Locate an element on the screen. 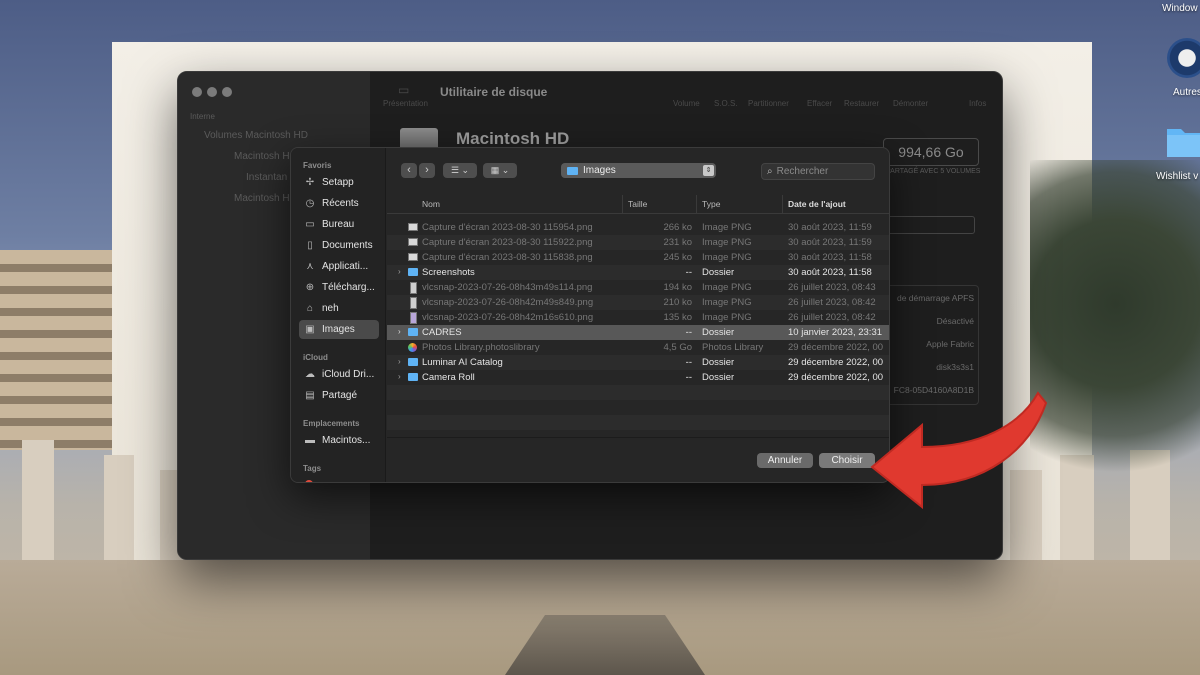  sidebar-toggle-icon: ▭ is located at coordinates (403, 90).